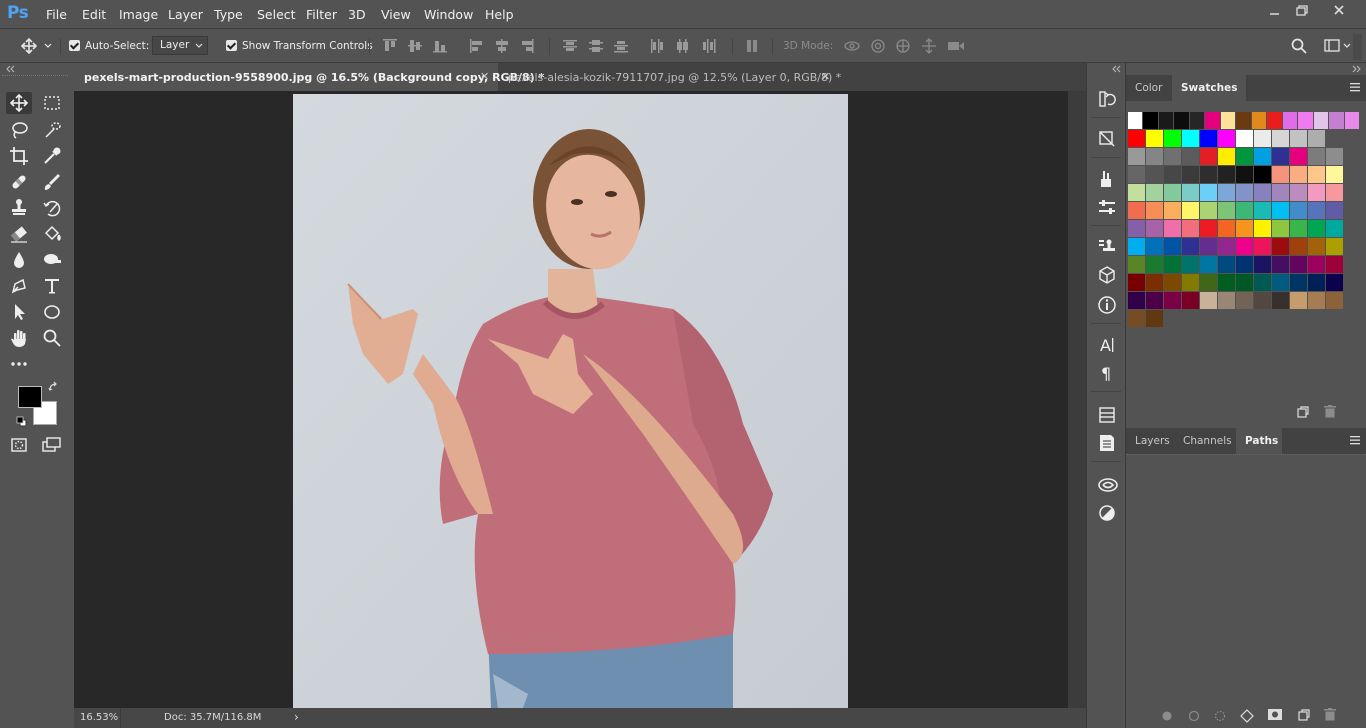 This screenshot has width=1366, height=728. What do you see at coordinates (296, 717) in the screenshot?
I see `status-menu-arrow: ›` at bounding box center [296, 717].